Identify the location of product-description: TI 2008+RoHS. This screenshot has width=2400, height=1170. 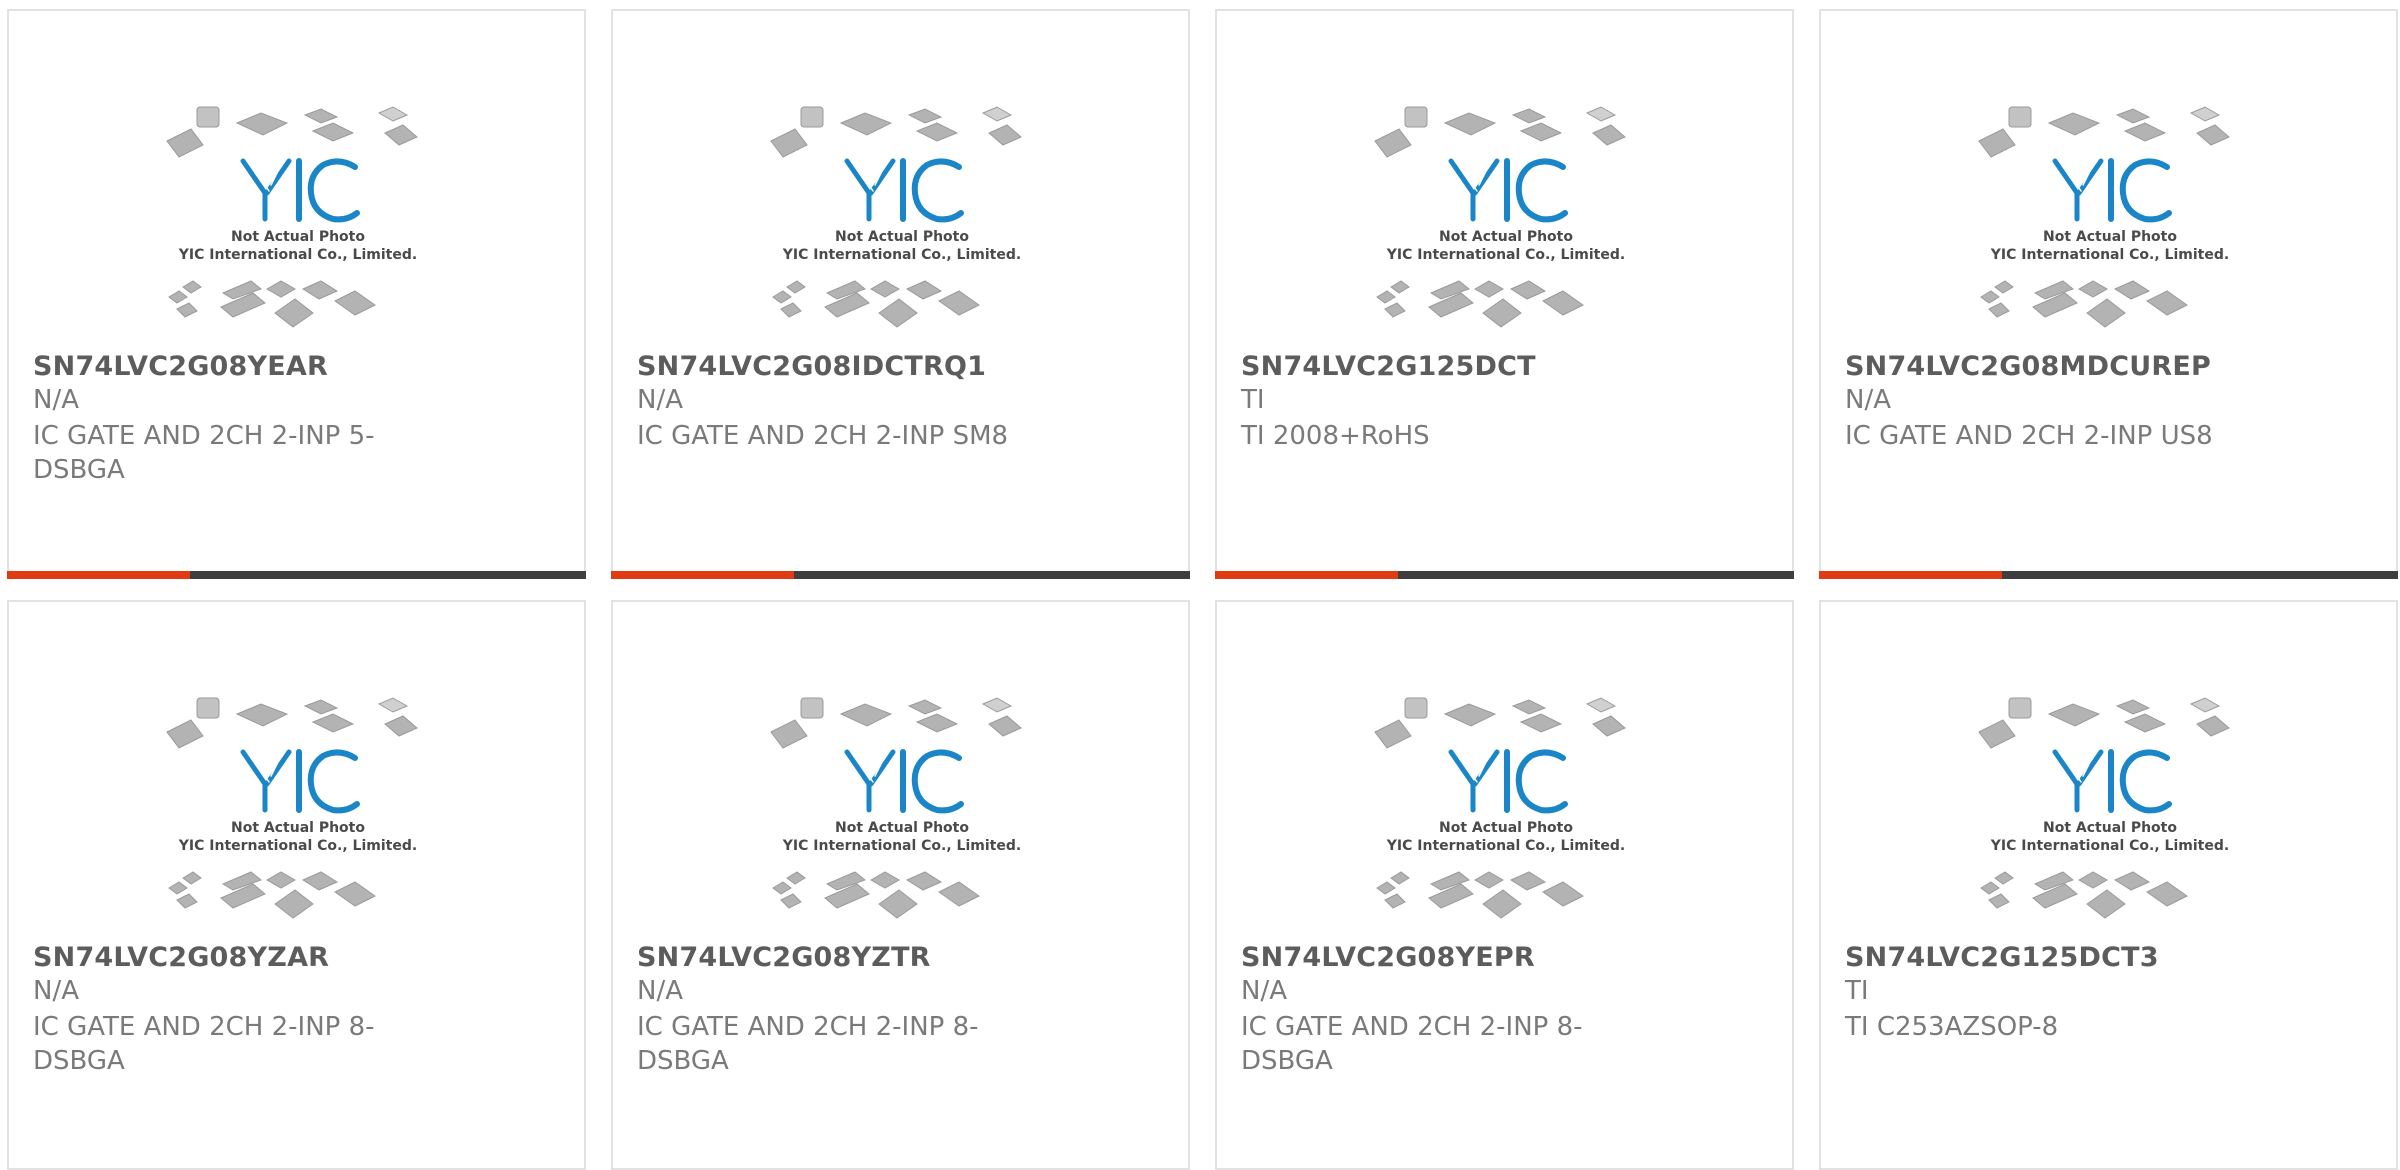
(1335, 436).